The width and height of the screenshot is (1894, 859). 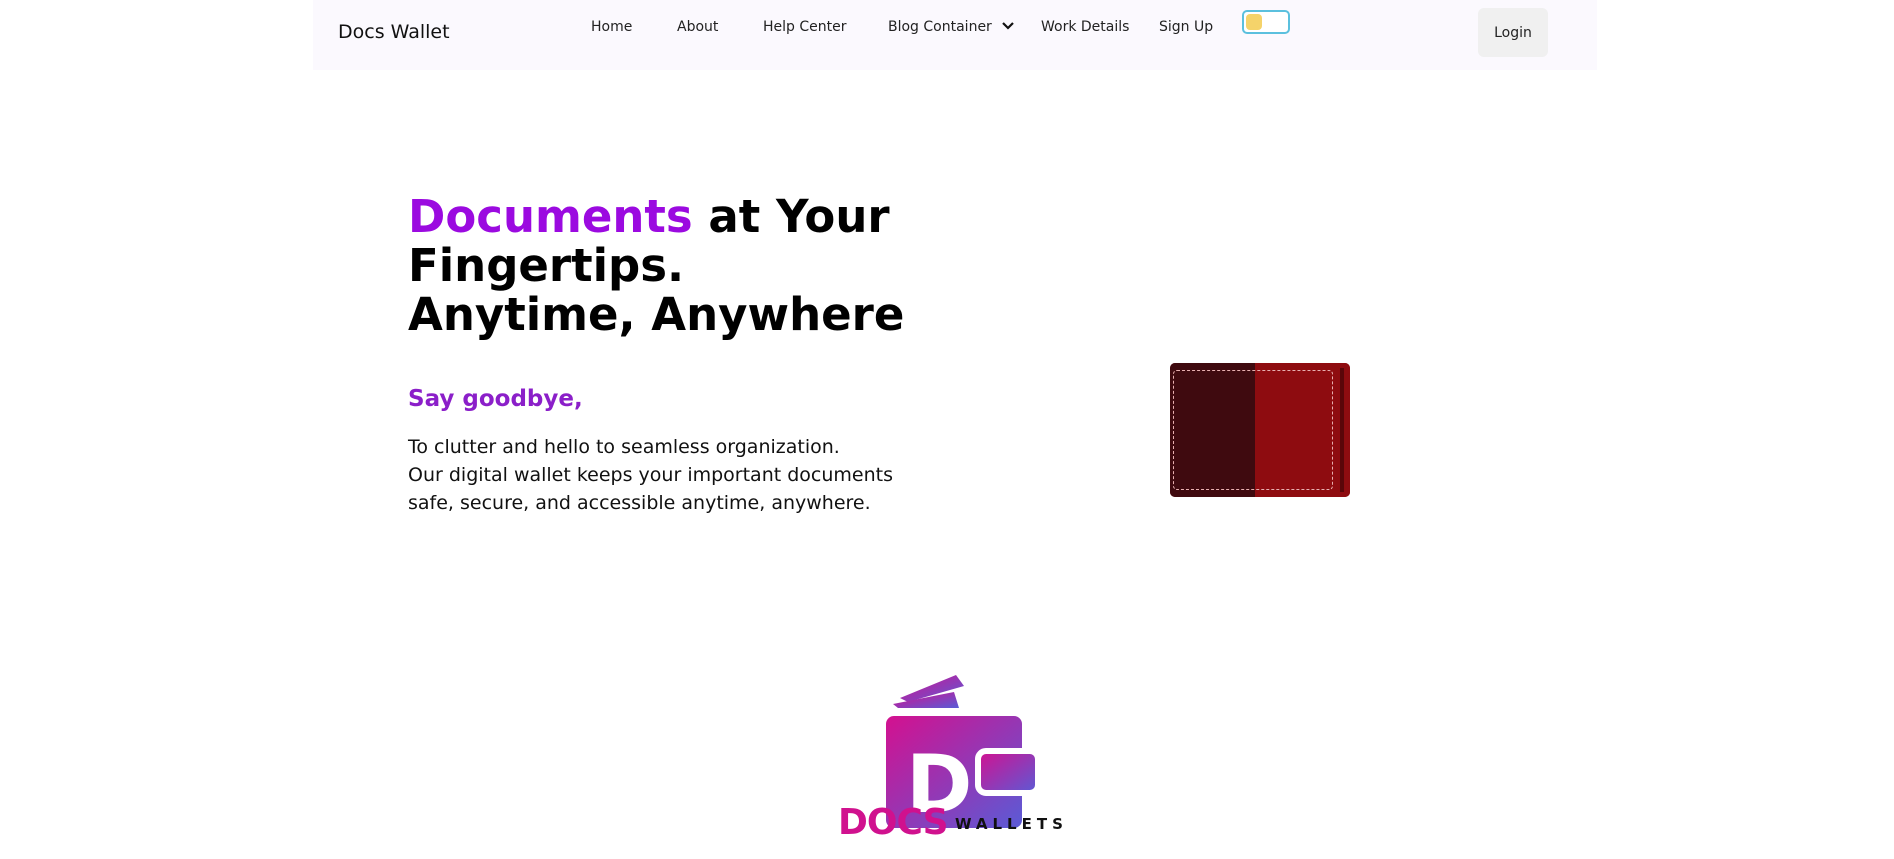 What do you see at coordinates (1342, 430) in the screenshot?
I see `wallet-edge` at bounding box center [1342, 430].